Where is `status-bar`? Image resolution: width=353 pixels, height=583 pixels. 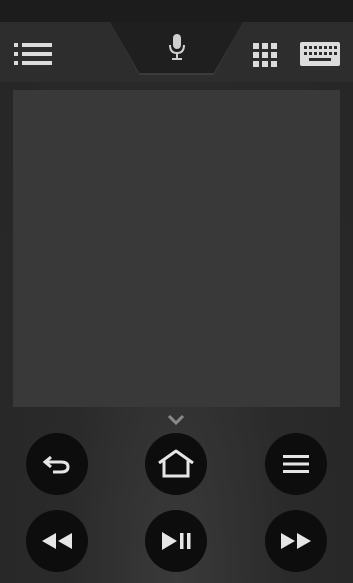
status-bar is located at coordinates (176, 11).